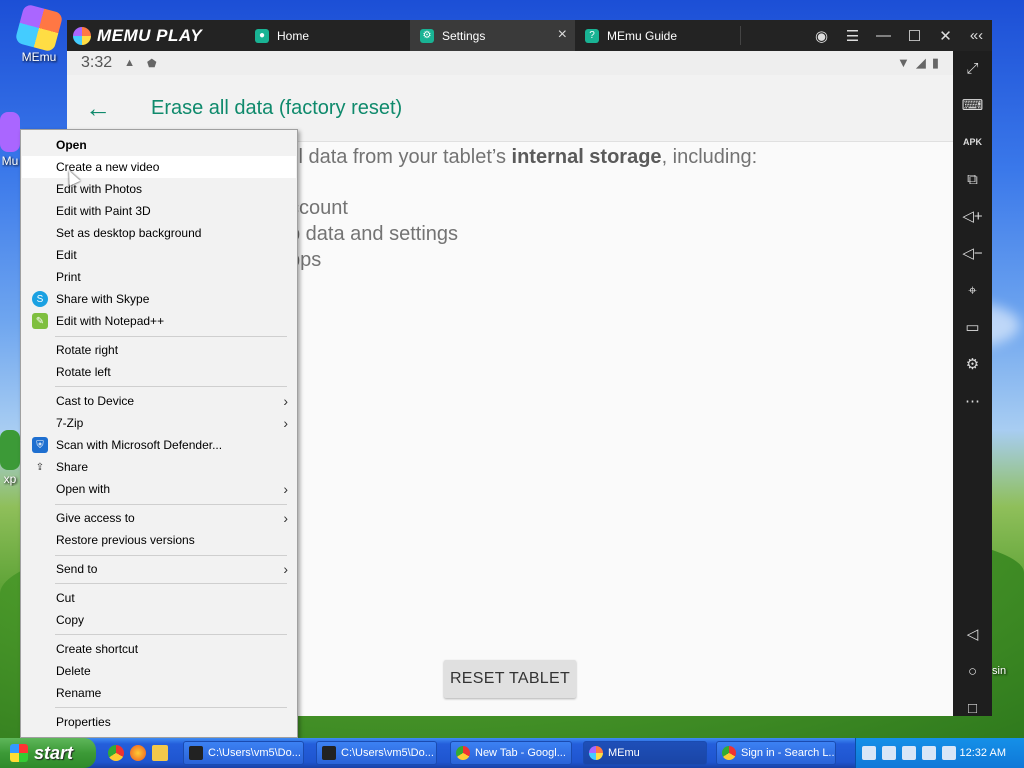 The height and width of the screenshot is (768, 1024). What do you see at coordinates (77, 569) in the screenshot?
I see `menu-item-label: Send to` at bounding box center [77, 569].